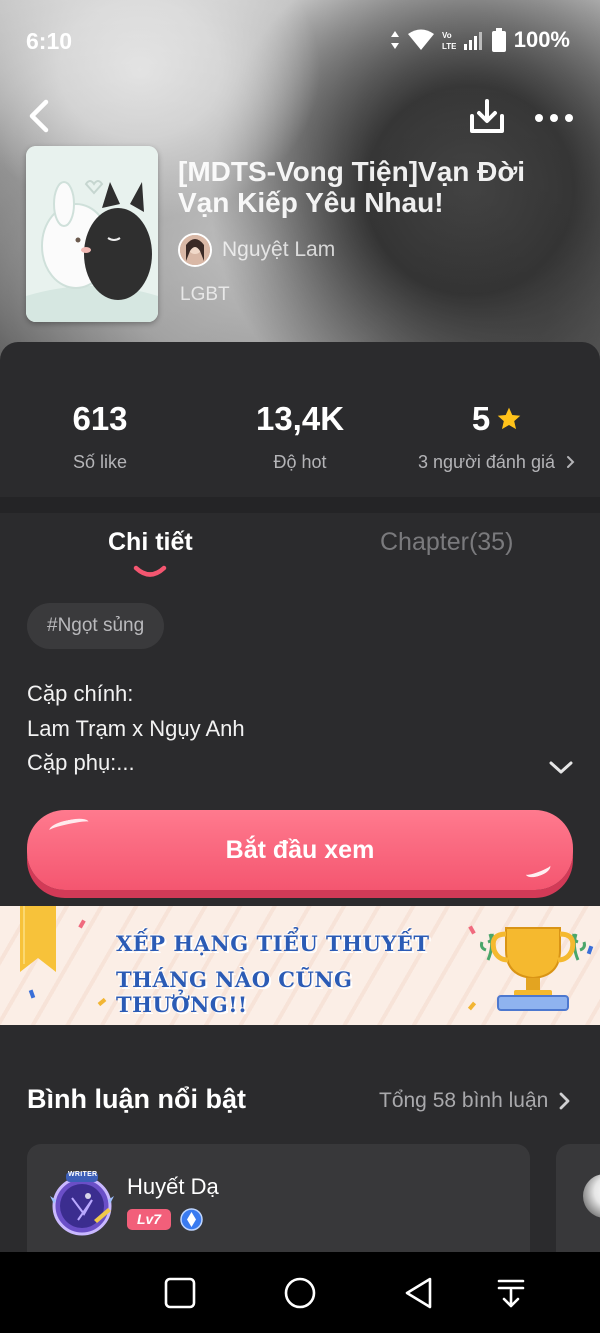  I want to click on recent-apps-icon, so click(180, 1293).